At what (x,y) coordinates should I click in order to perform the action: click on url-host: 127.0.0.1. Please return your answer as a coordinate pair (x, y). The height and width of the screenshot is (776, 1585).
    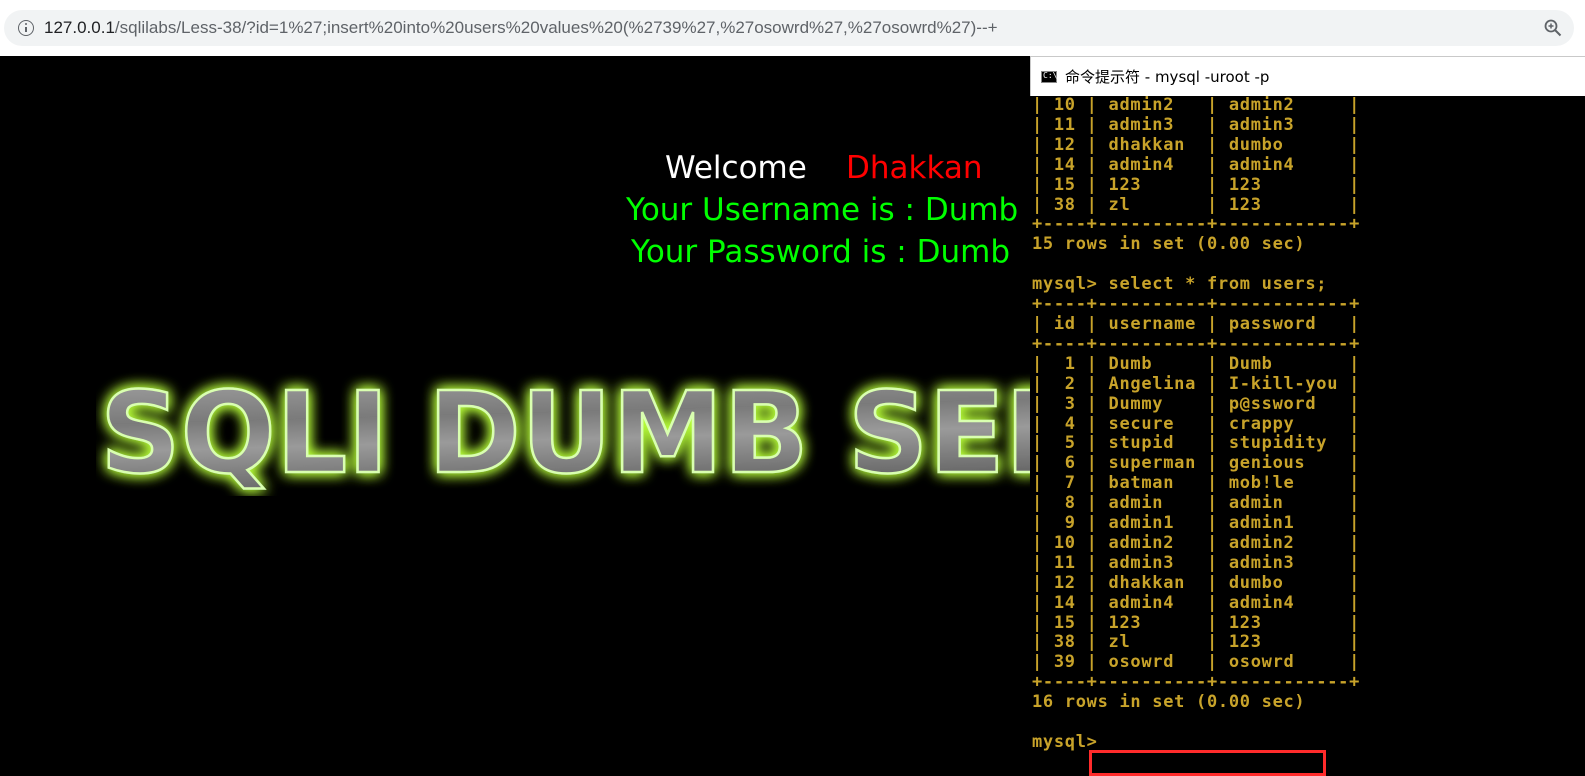
    Looking at the image, I should click on (79, 27).